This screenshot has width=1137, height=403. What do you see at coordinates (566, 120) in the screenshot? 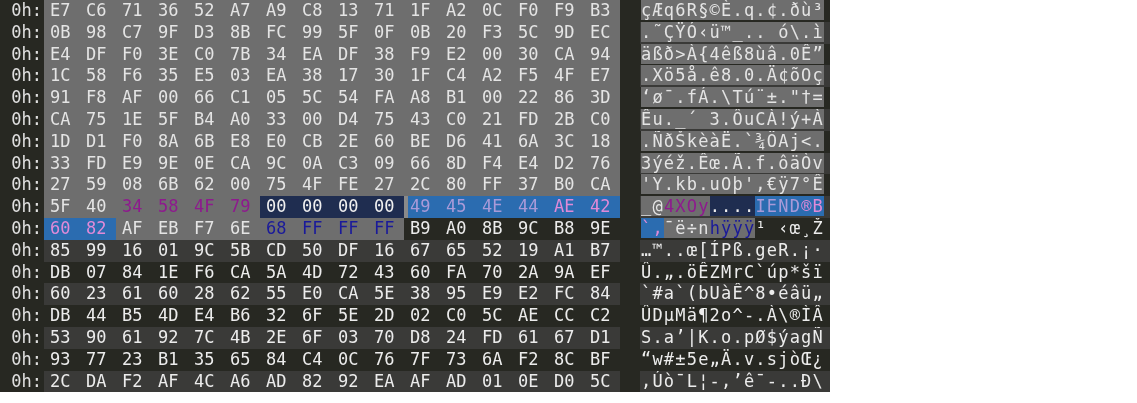
I see `hex-byte: 2B` at bounding box center [566, 120].